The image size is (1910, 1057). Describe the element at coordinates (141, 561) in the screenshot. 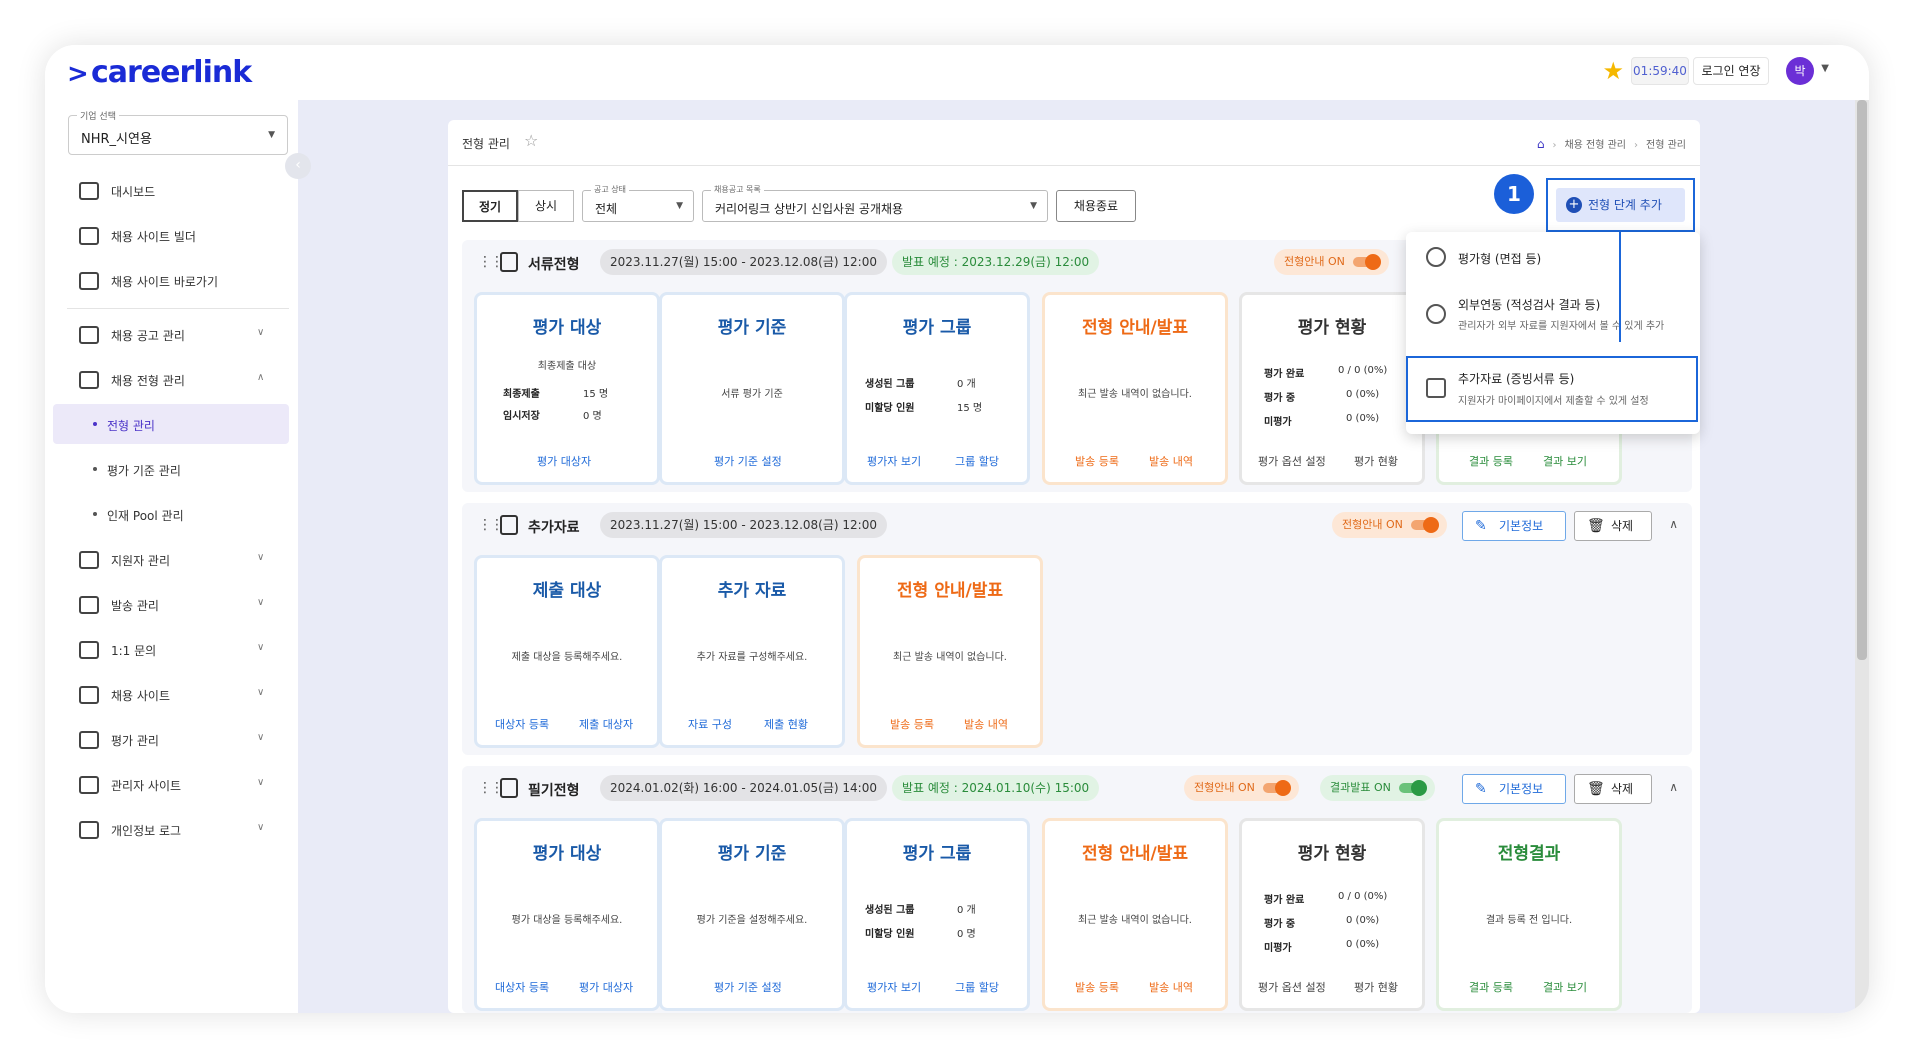

I see `sidebar-item-label: 지원자 관리` at that location.